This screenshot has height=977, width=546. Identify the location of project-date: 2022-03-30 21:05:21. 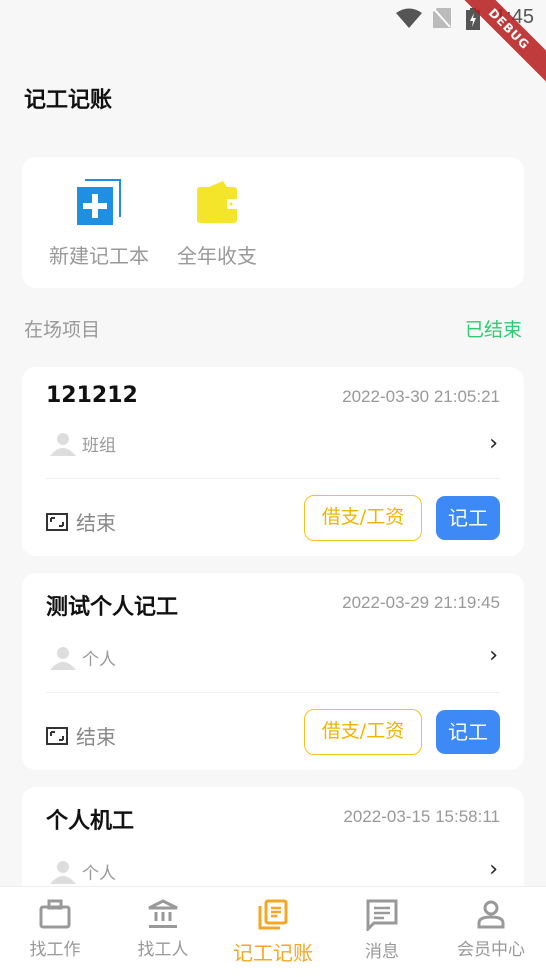
(421, 396).